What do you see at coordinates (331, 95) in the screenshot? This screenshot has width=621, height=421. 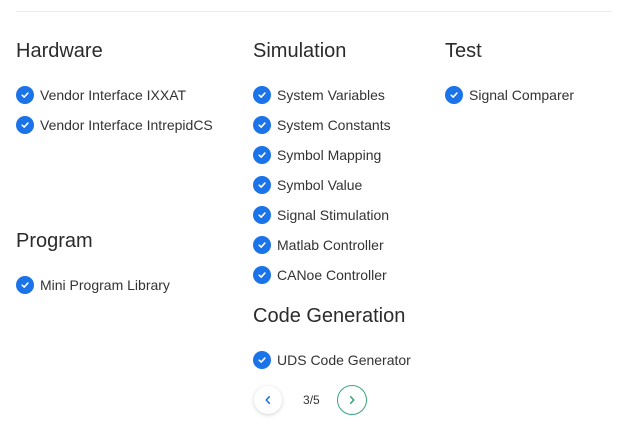 I see `feature-label: System Variables` at bounding box center [331, 95].